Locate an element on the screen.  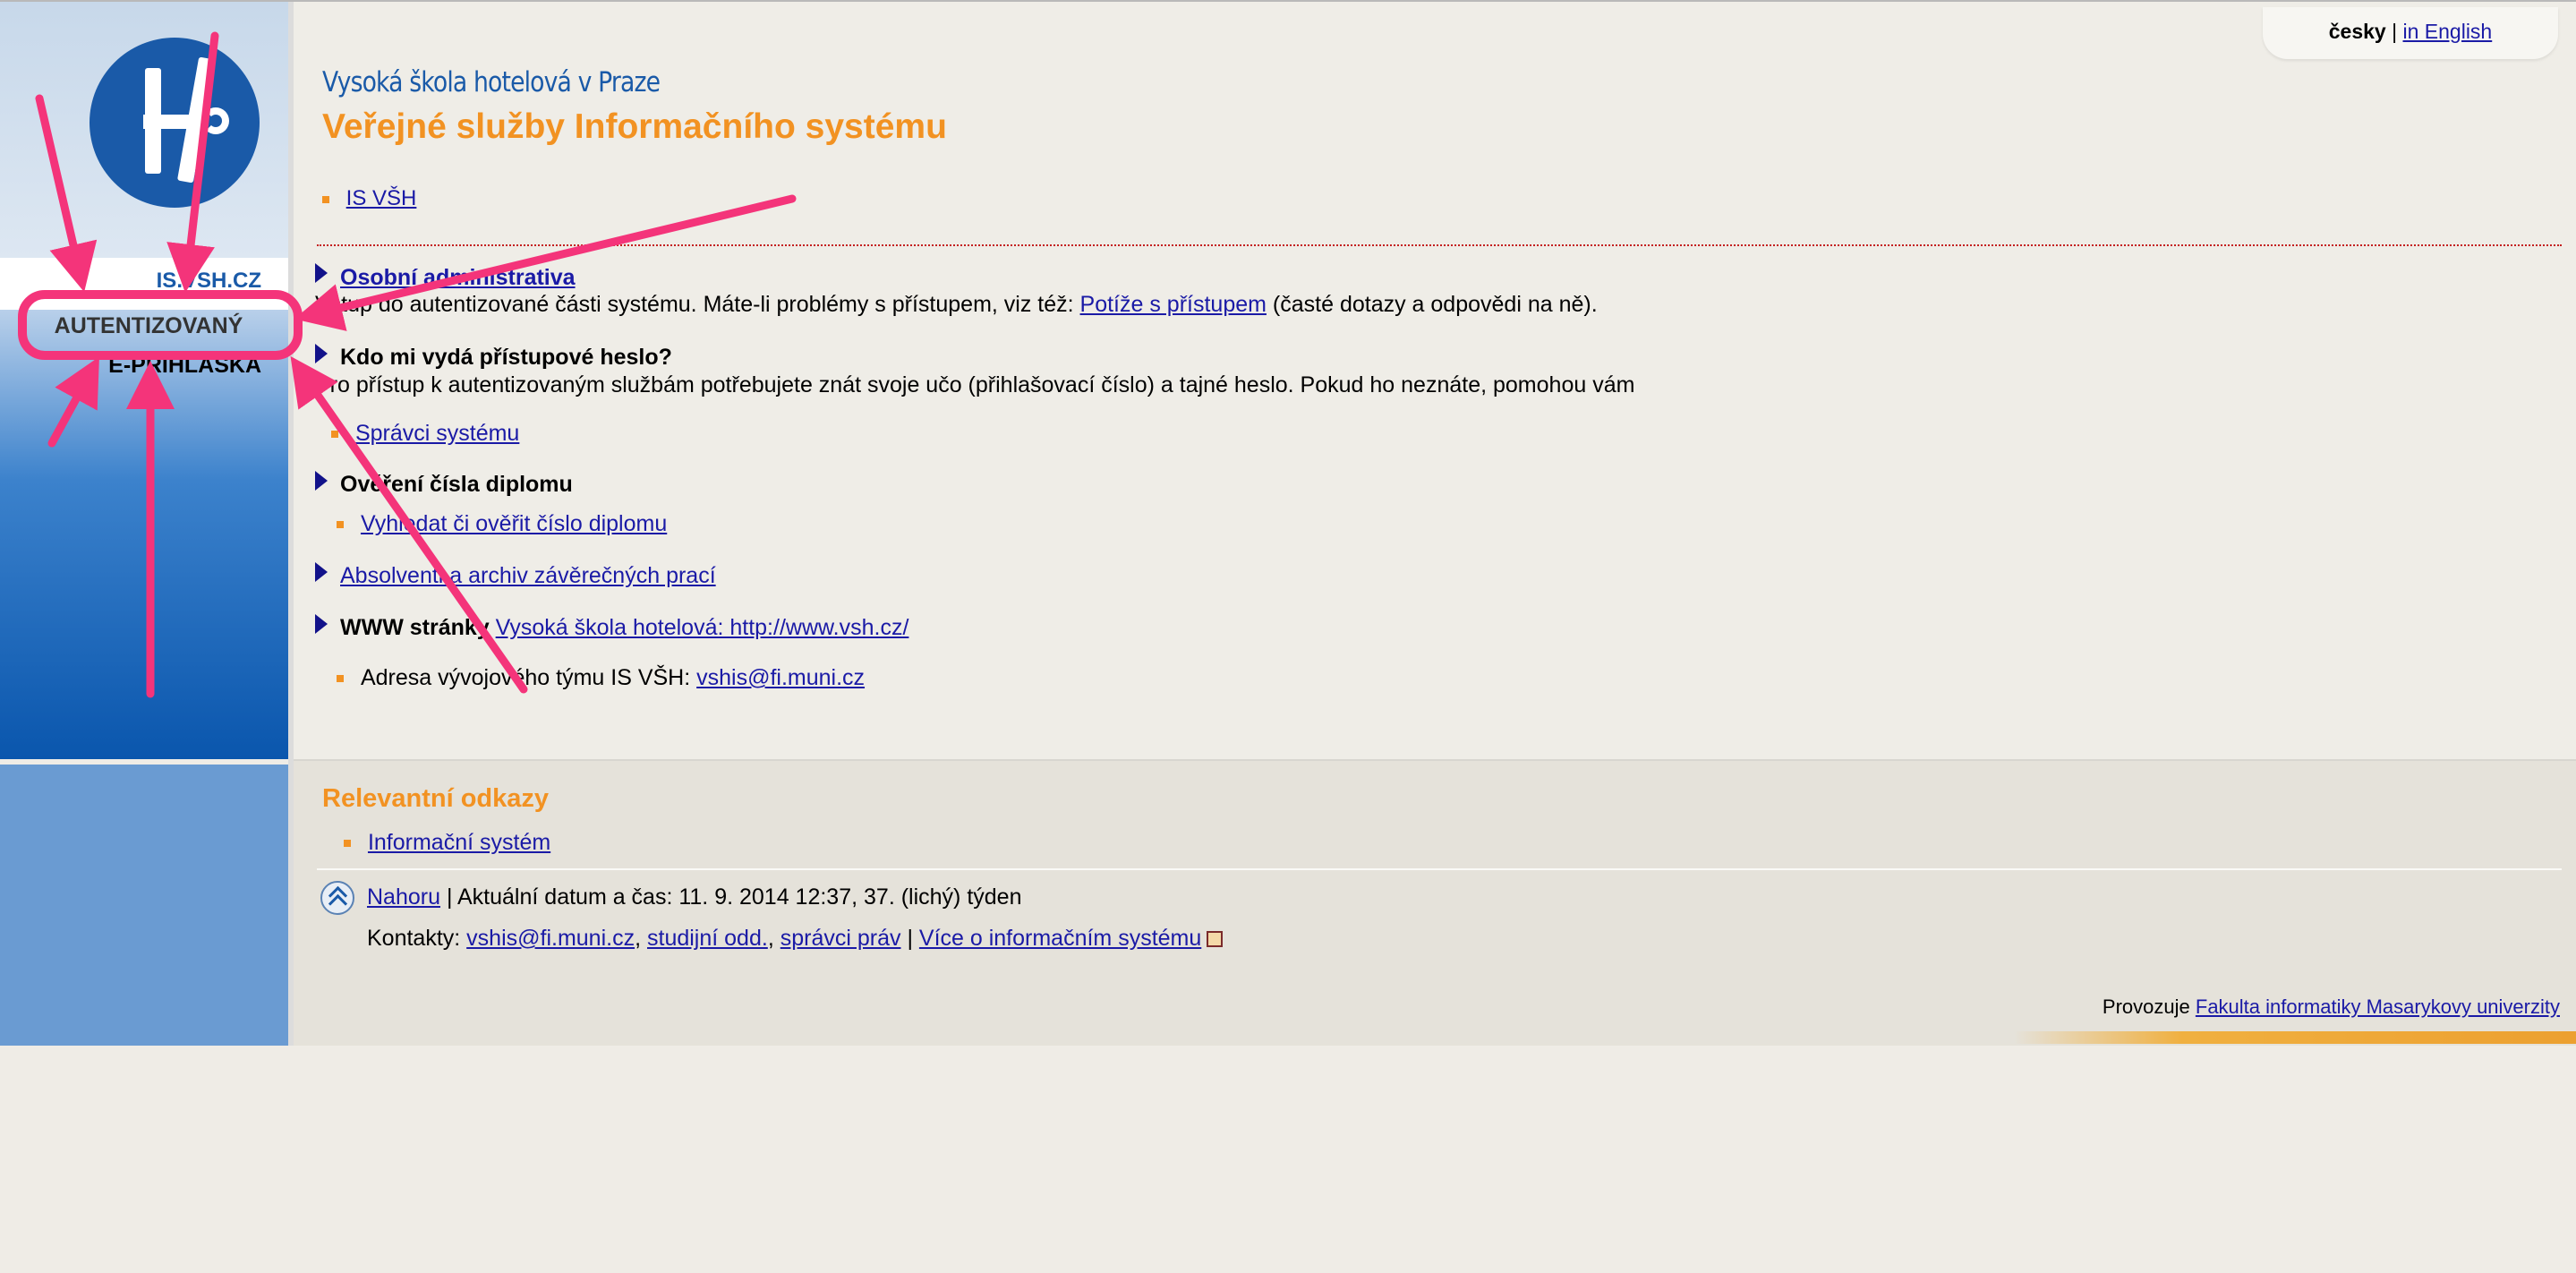
dev-team-text: Adresa vývojového týmu IS VŠH: is located at coordinates (528, 677).